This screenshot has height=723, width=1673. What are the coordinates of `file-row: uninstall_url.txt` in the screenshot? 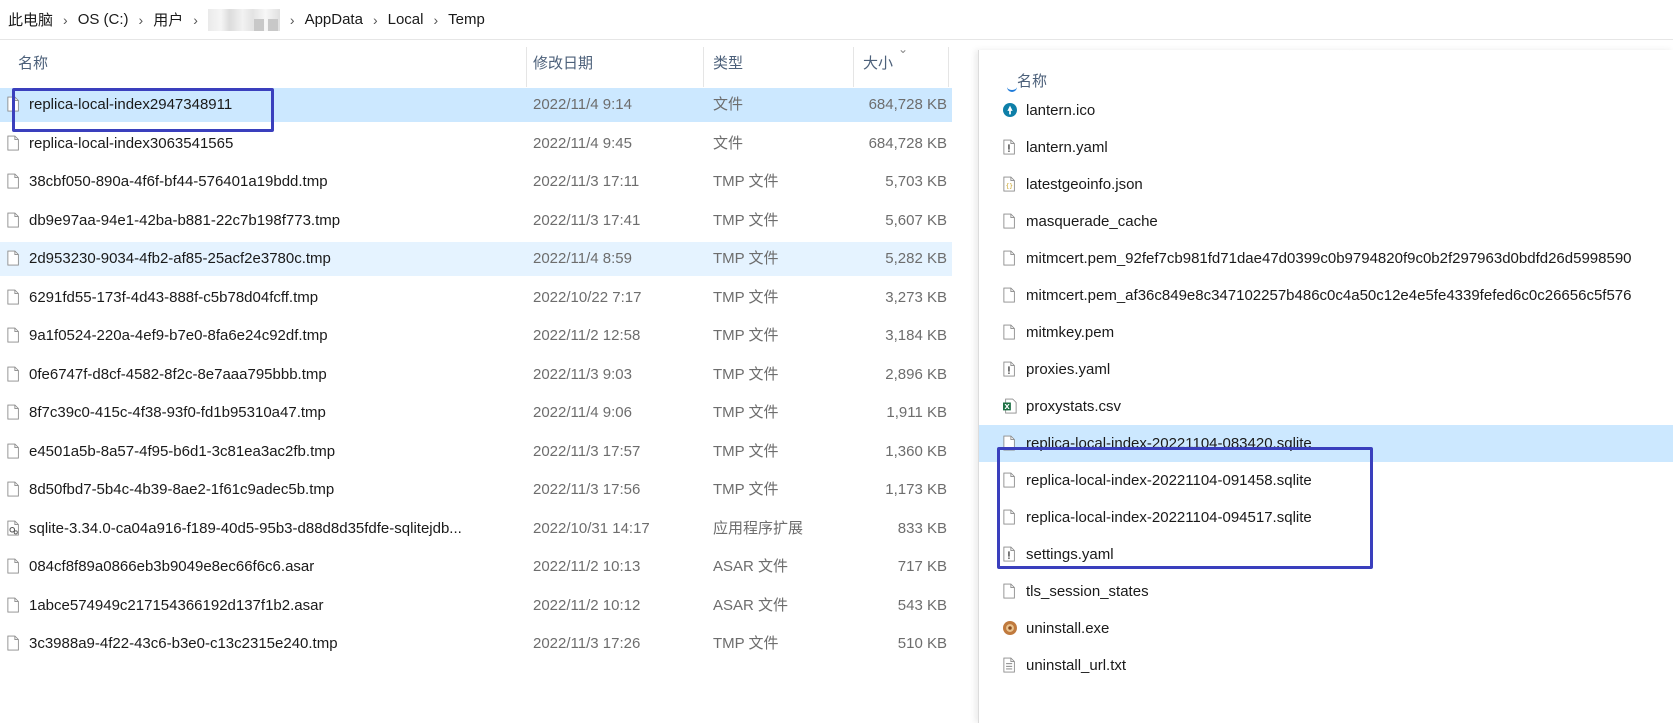 It's located at (1326, 665).